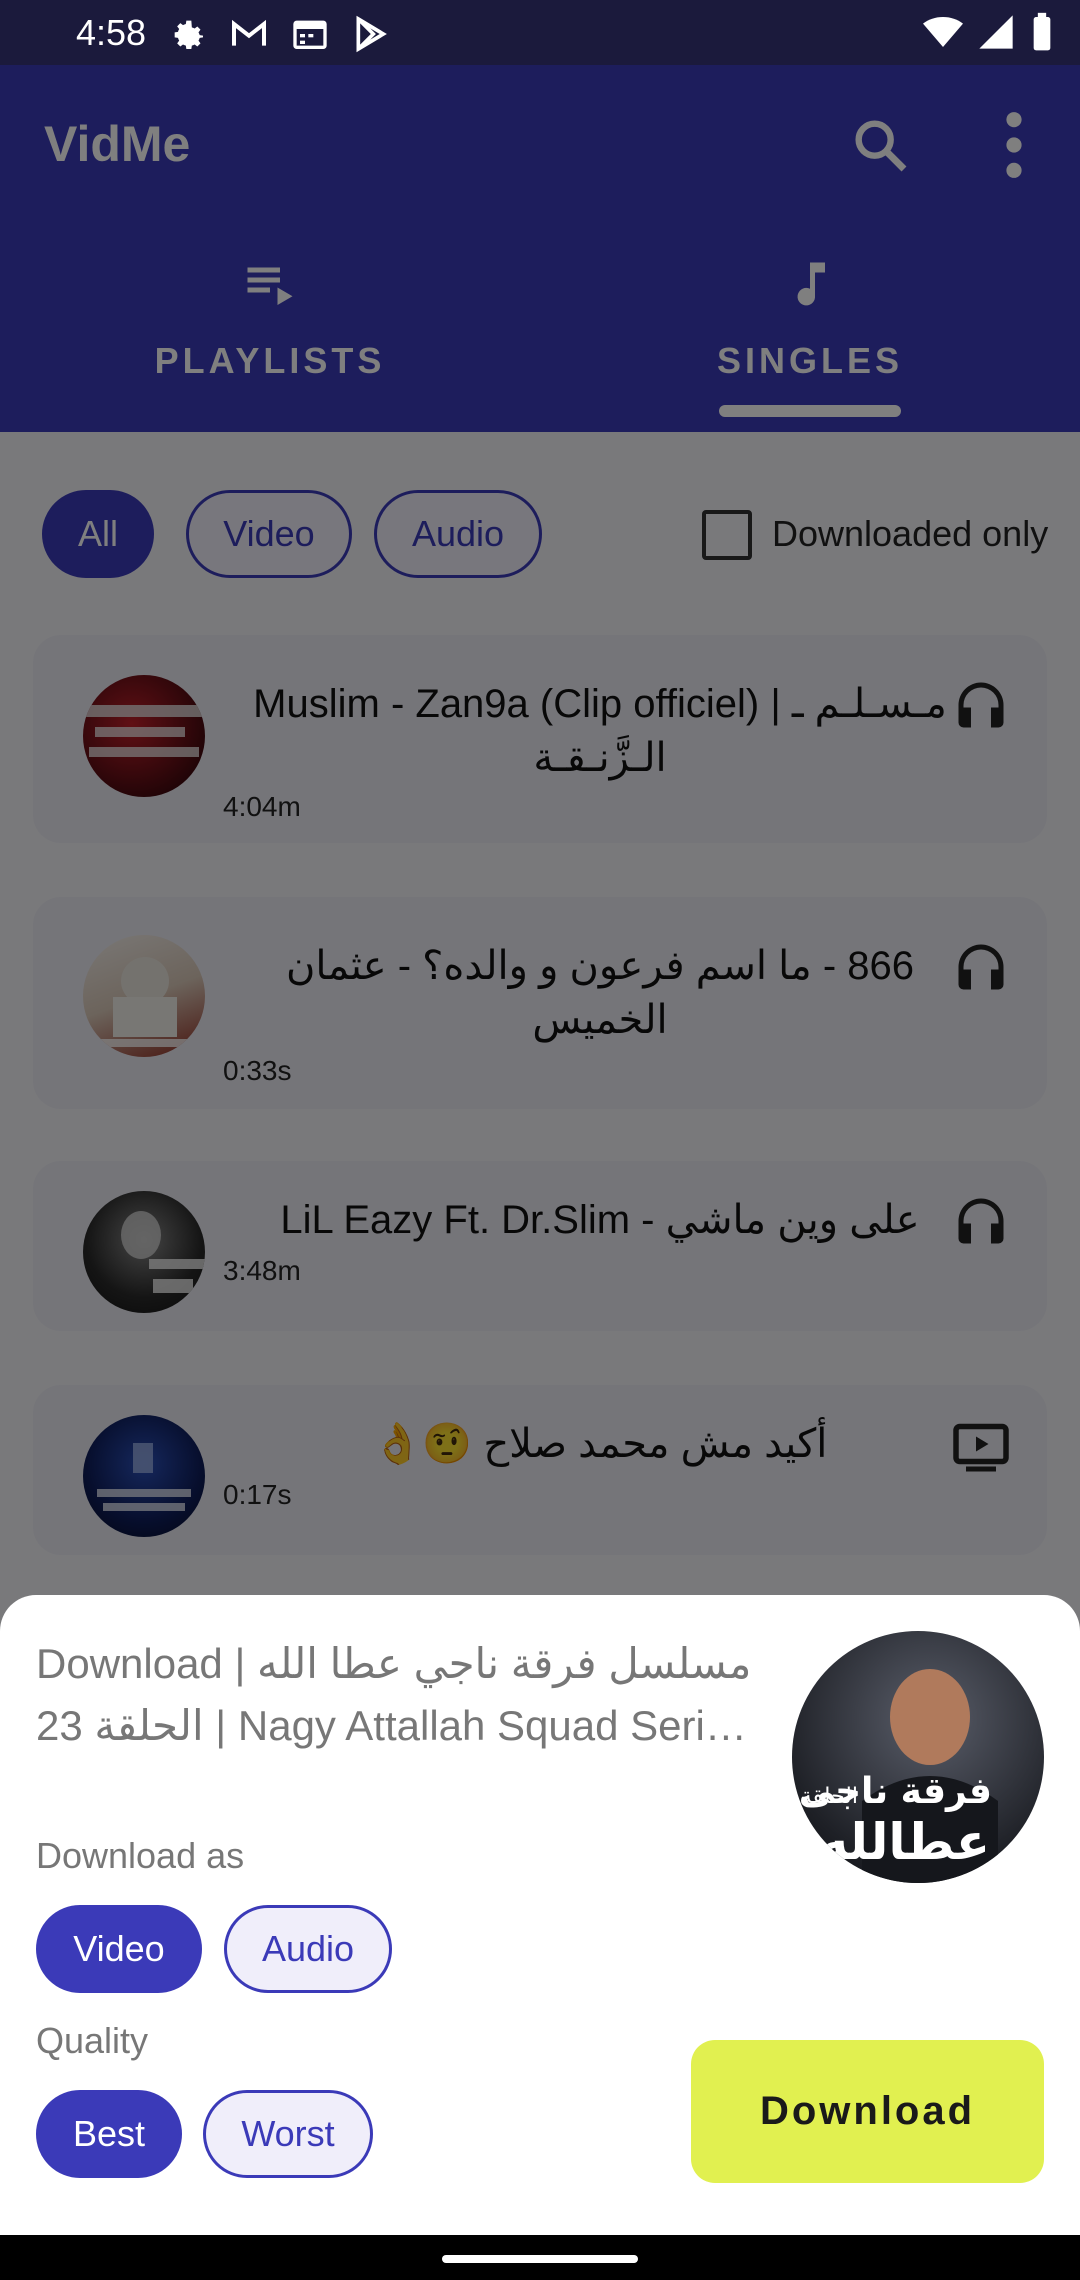 This screenshot has width=1080, height=2280. Describe the element at coordinates (898, 1776) in the screenshot. I see `thumbnail-art: فرقة ناجى الحلقة عطالله` at that location.